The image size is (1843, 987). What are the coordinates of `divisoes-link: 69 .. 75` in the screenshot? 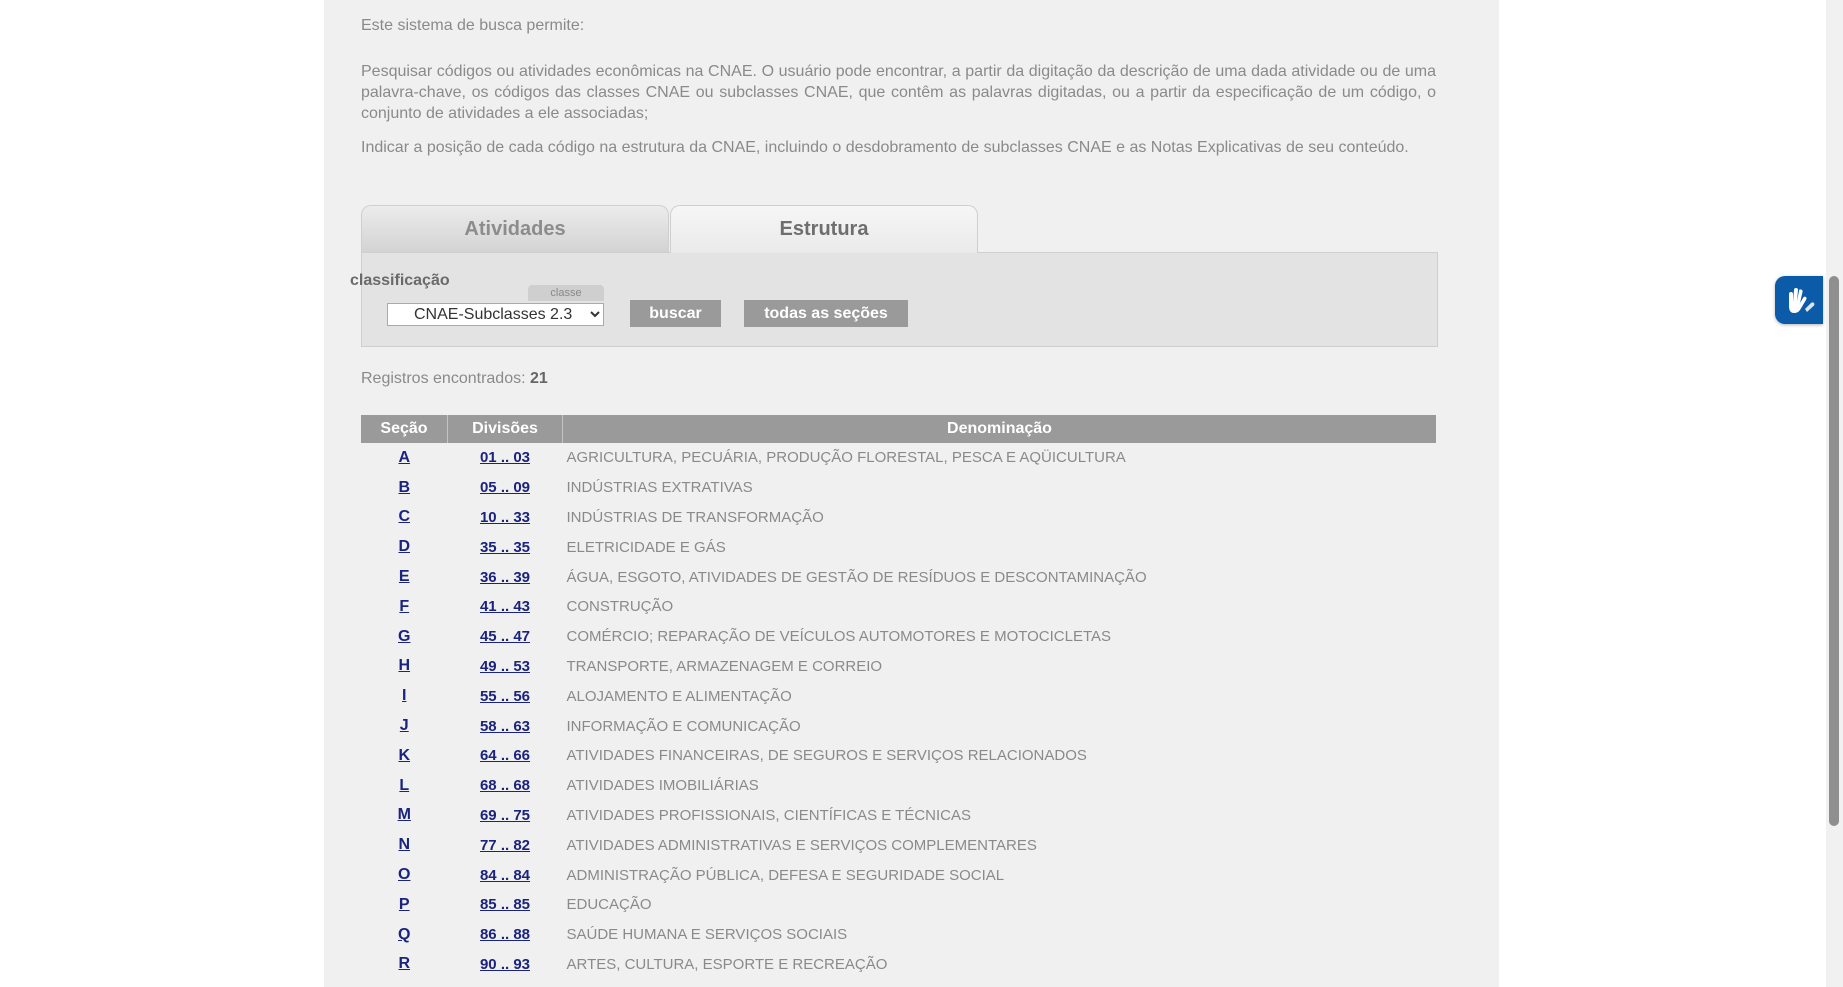 It's located at (505, 815).